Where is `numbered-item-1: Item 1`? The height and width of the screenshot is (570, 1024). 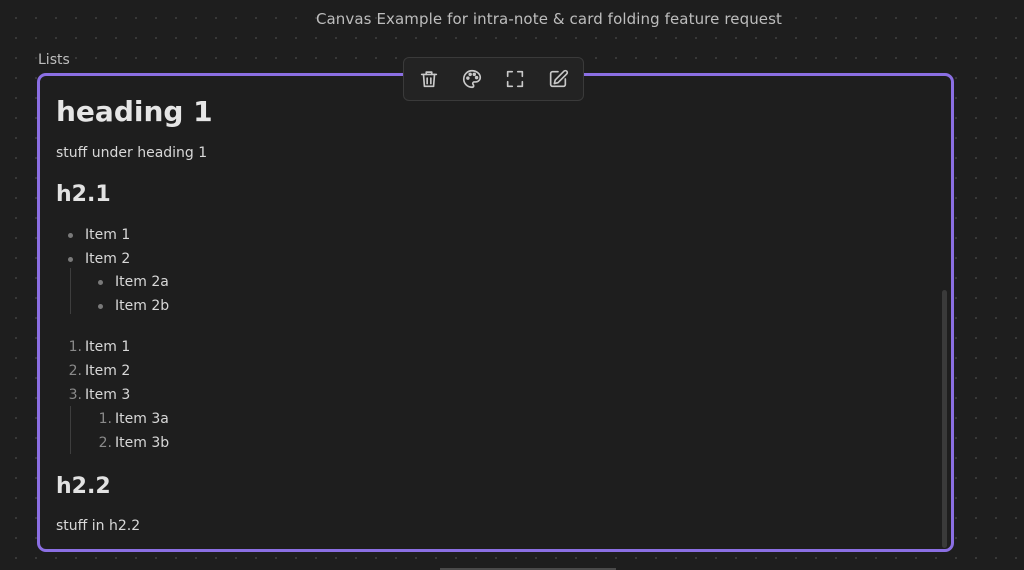
numbered-item-1: Item 1 is located at coordinates (108, 347).